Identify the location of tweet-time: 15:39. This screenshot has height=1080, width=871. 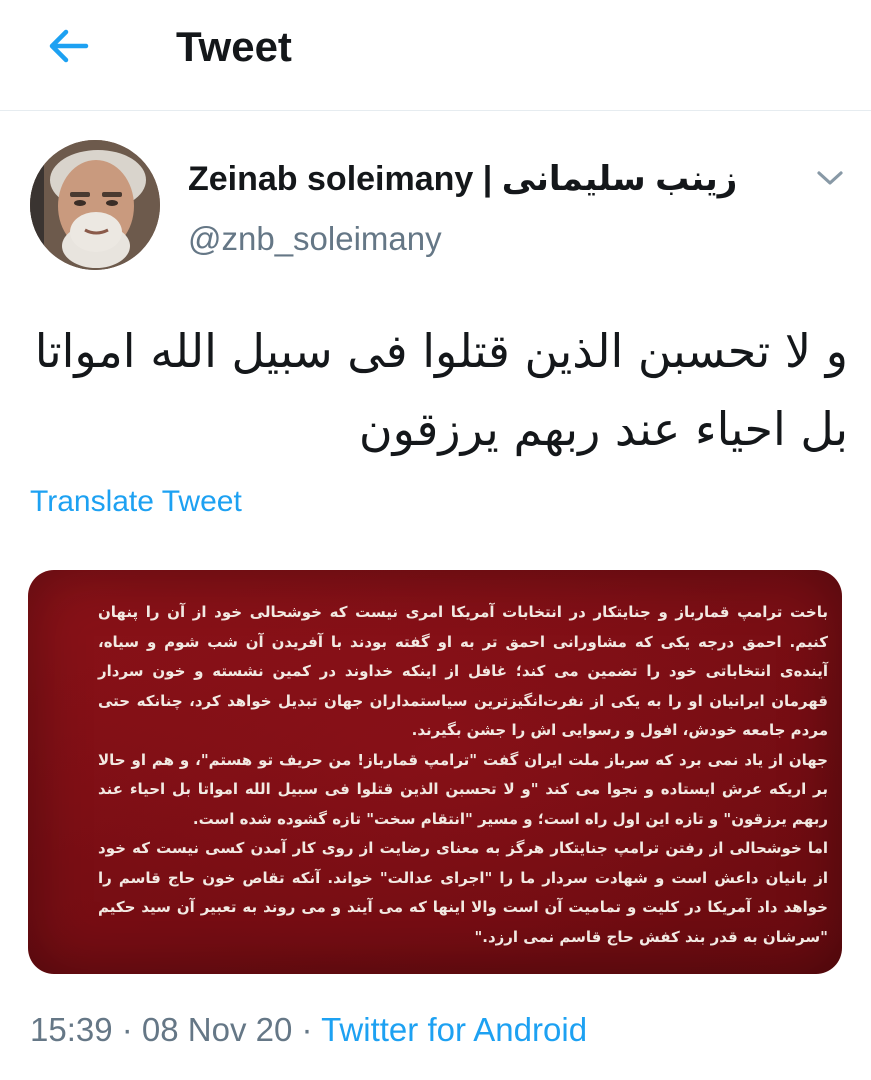
(71, 1029).